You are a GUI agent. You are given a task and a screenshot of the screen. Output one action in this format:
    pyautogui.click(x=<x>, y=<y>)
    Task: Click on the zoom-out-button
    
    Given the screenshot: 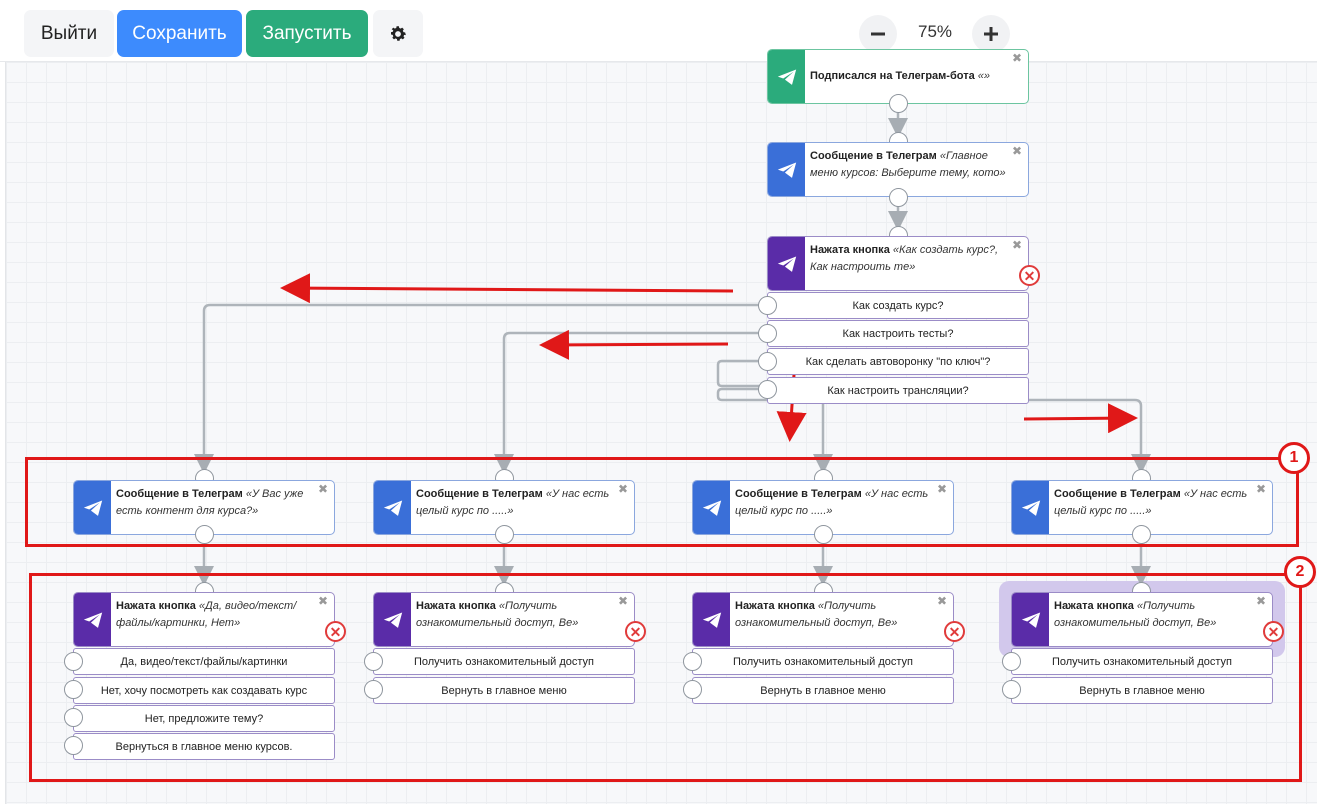 What is the action you would take?
    pyautogui.click(x=878, y=34)
    